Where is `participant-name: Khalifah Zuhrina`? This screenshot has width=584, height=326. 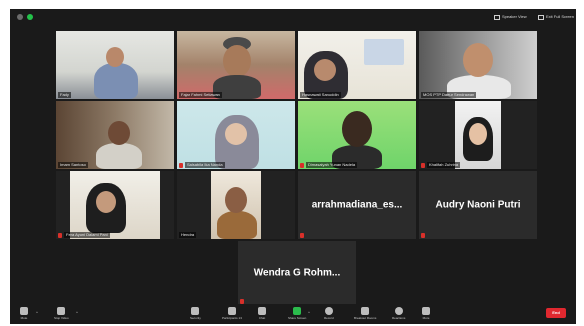
participant-name: Khalifah Zuhrina is located at coordinates (444, 165).